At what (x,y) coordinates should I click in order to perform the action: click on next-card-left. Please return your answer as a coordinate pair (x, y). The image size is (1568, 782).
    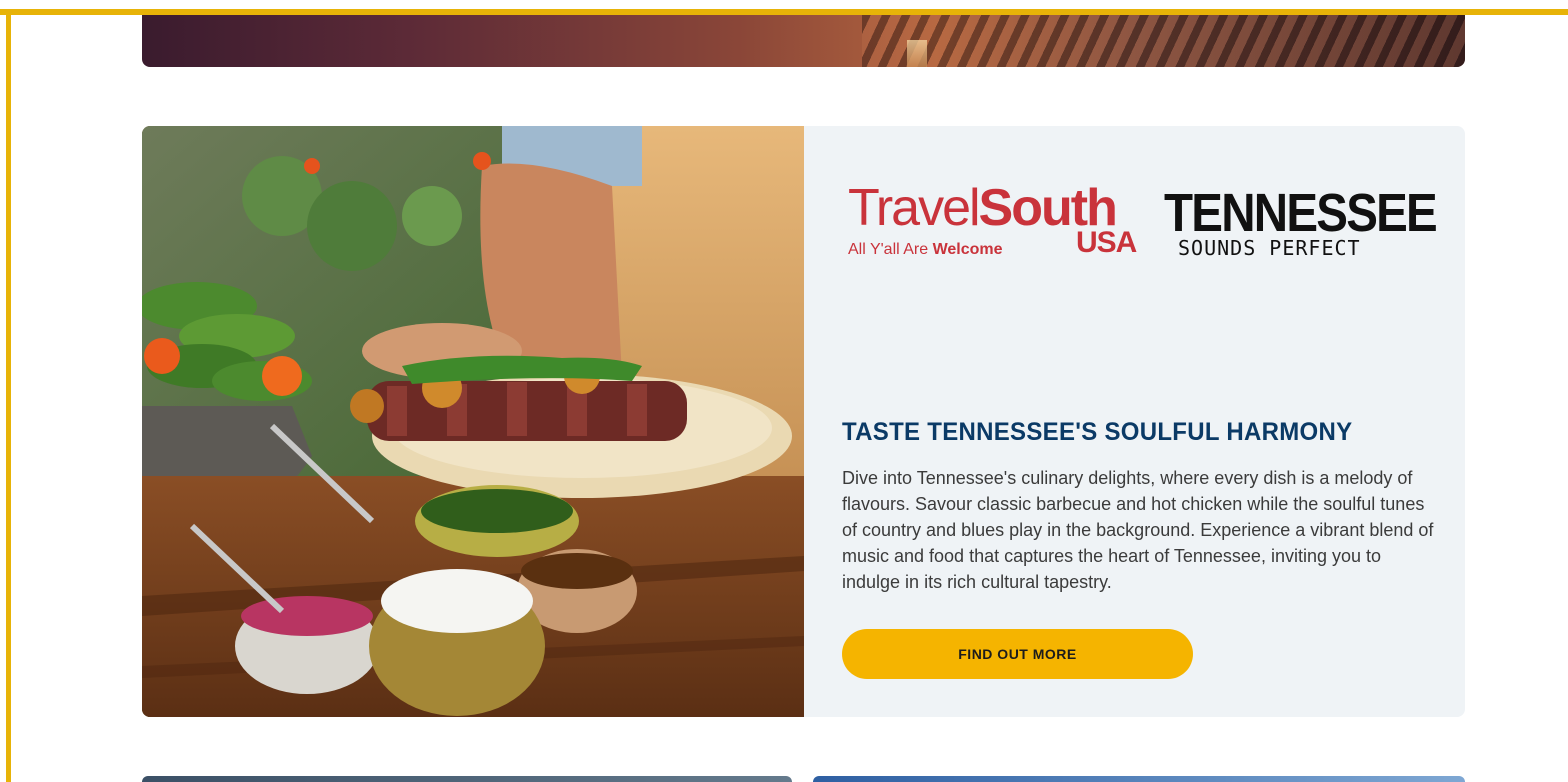
    Looking at the image, I should click on (467, 779).